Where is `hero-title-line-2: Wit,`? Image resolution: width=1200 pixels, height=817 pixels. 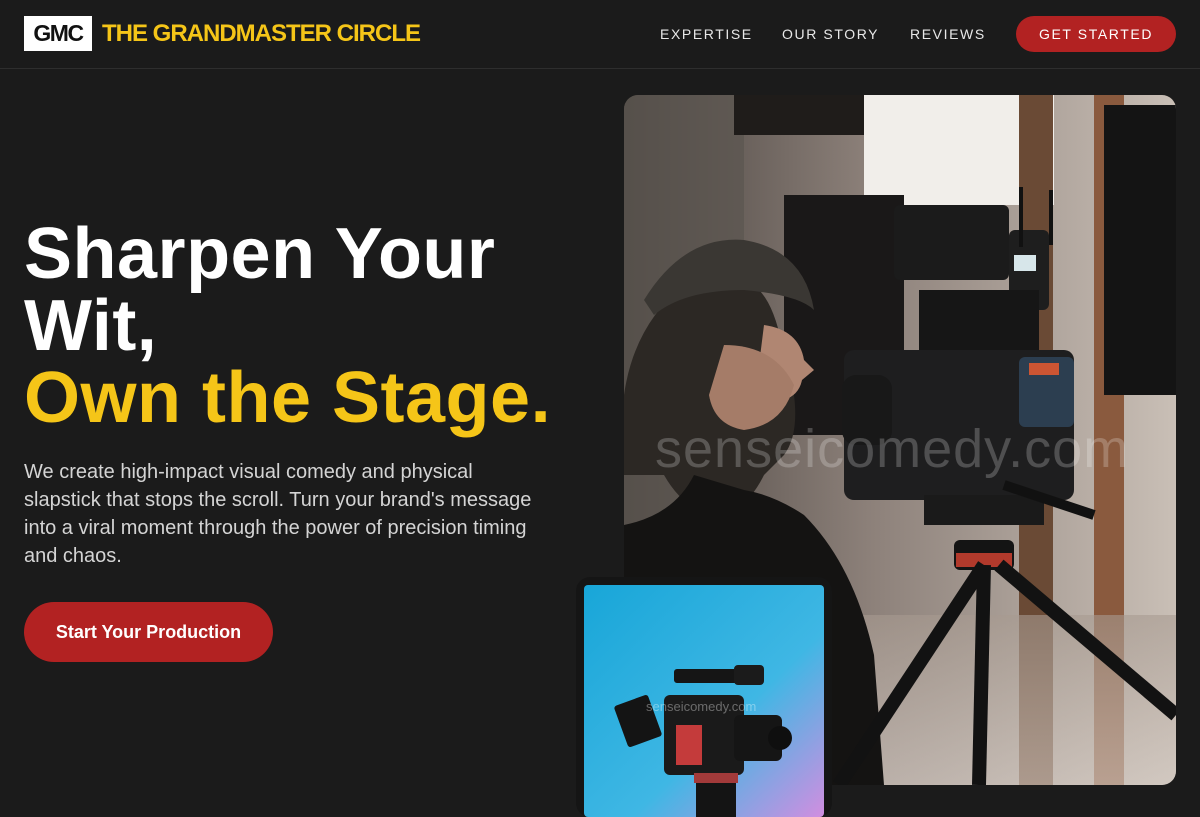
hero-title-line-2: Wit, is located at coordinates (91, 326).